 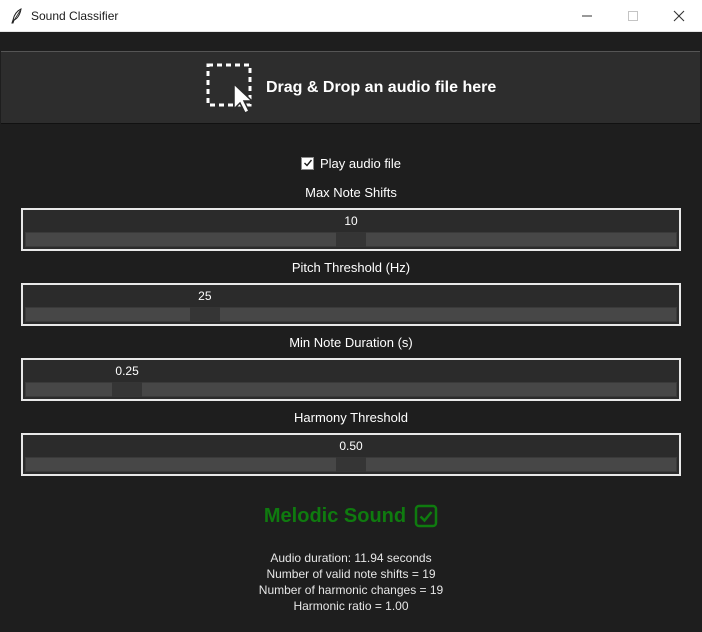 I want to click on pitch-threshold-label: Pitch Threshold (Hz), so click(x=351, y=267).